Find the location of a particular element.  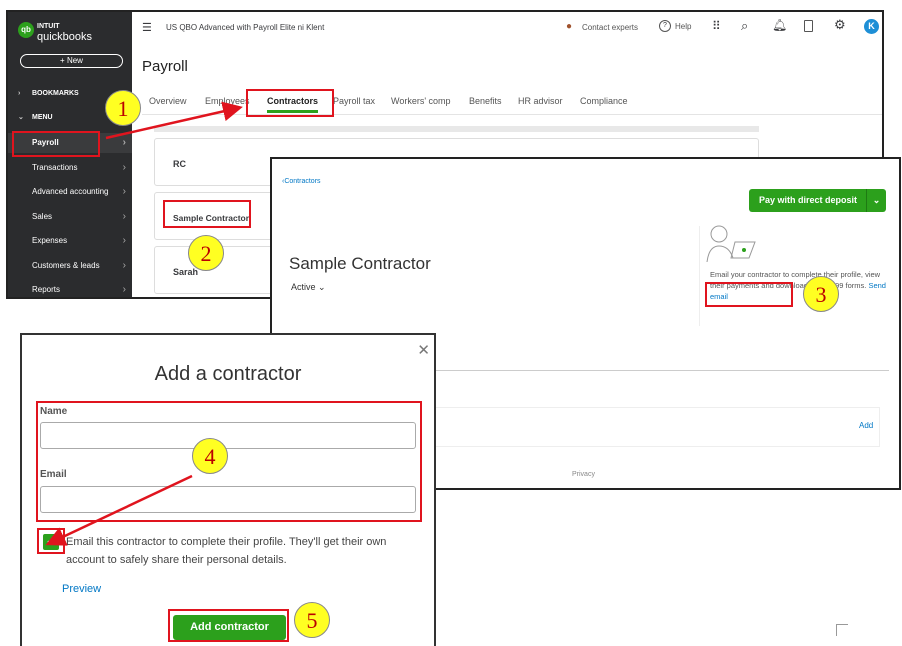

sidebar-item-expenses: Expenses › is located at coordinates (70, 241).